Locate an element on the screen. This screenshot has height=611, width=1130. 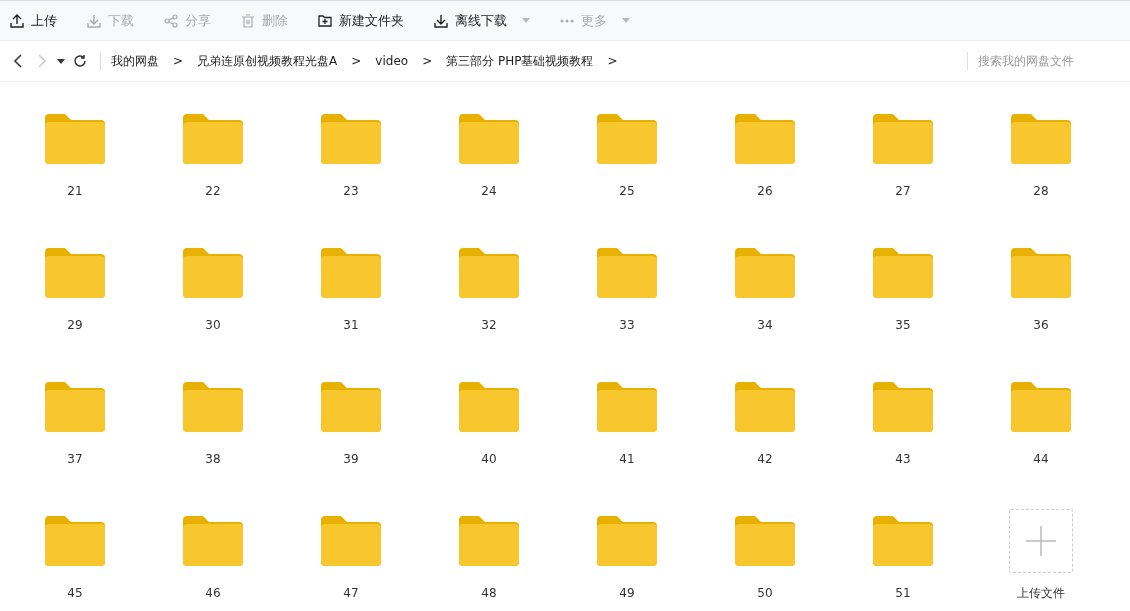
breadcrumb-link: video is located at coordinates (392, 61).